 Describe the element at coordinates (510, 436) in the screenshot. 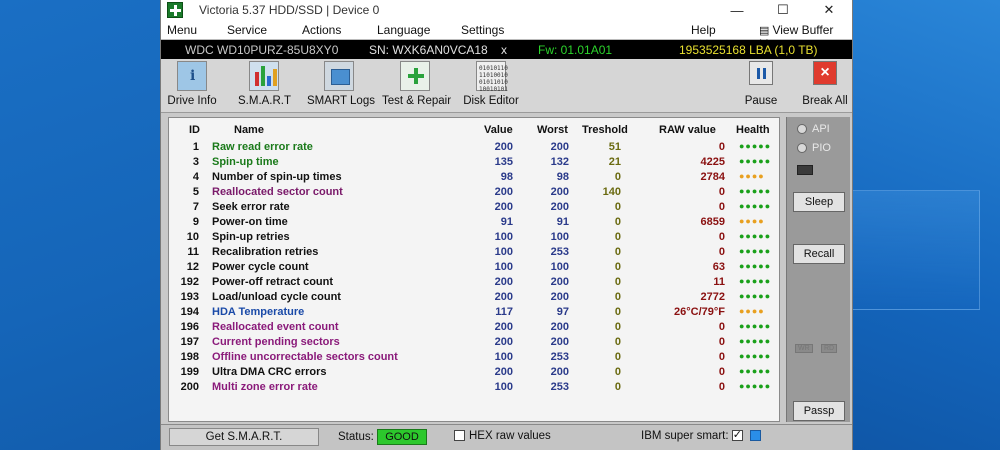

I see `hex-label: HEX raw values` at that location.